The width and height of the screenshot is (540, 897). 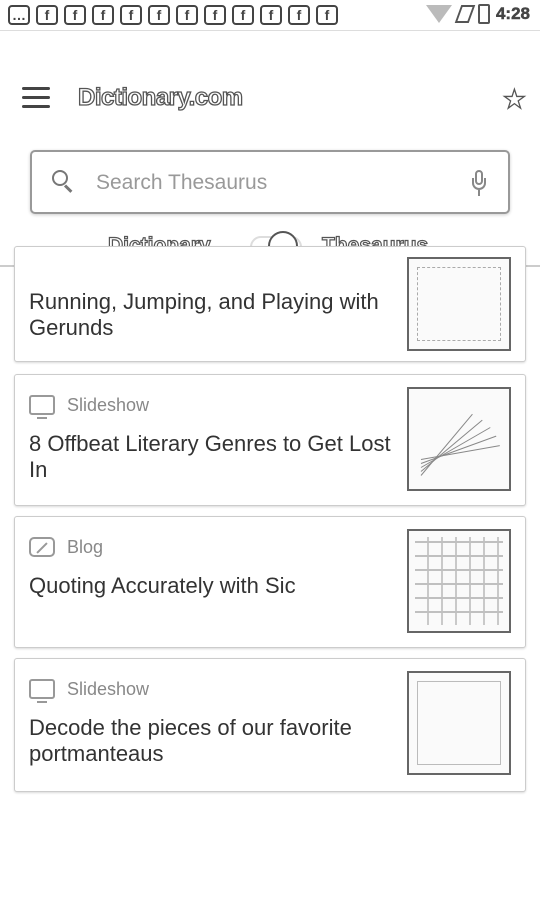 What do you see at coordinates (514, 98) in the screenshot?
I see `favorites-star-icon: ★` at bounding box center [514, 98].